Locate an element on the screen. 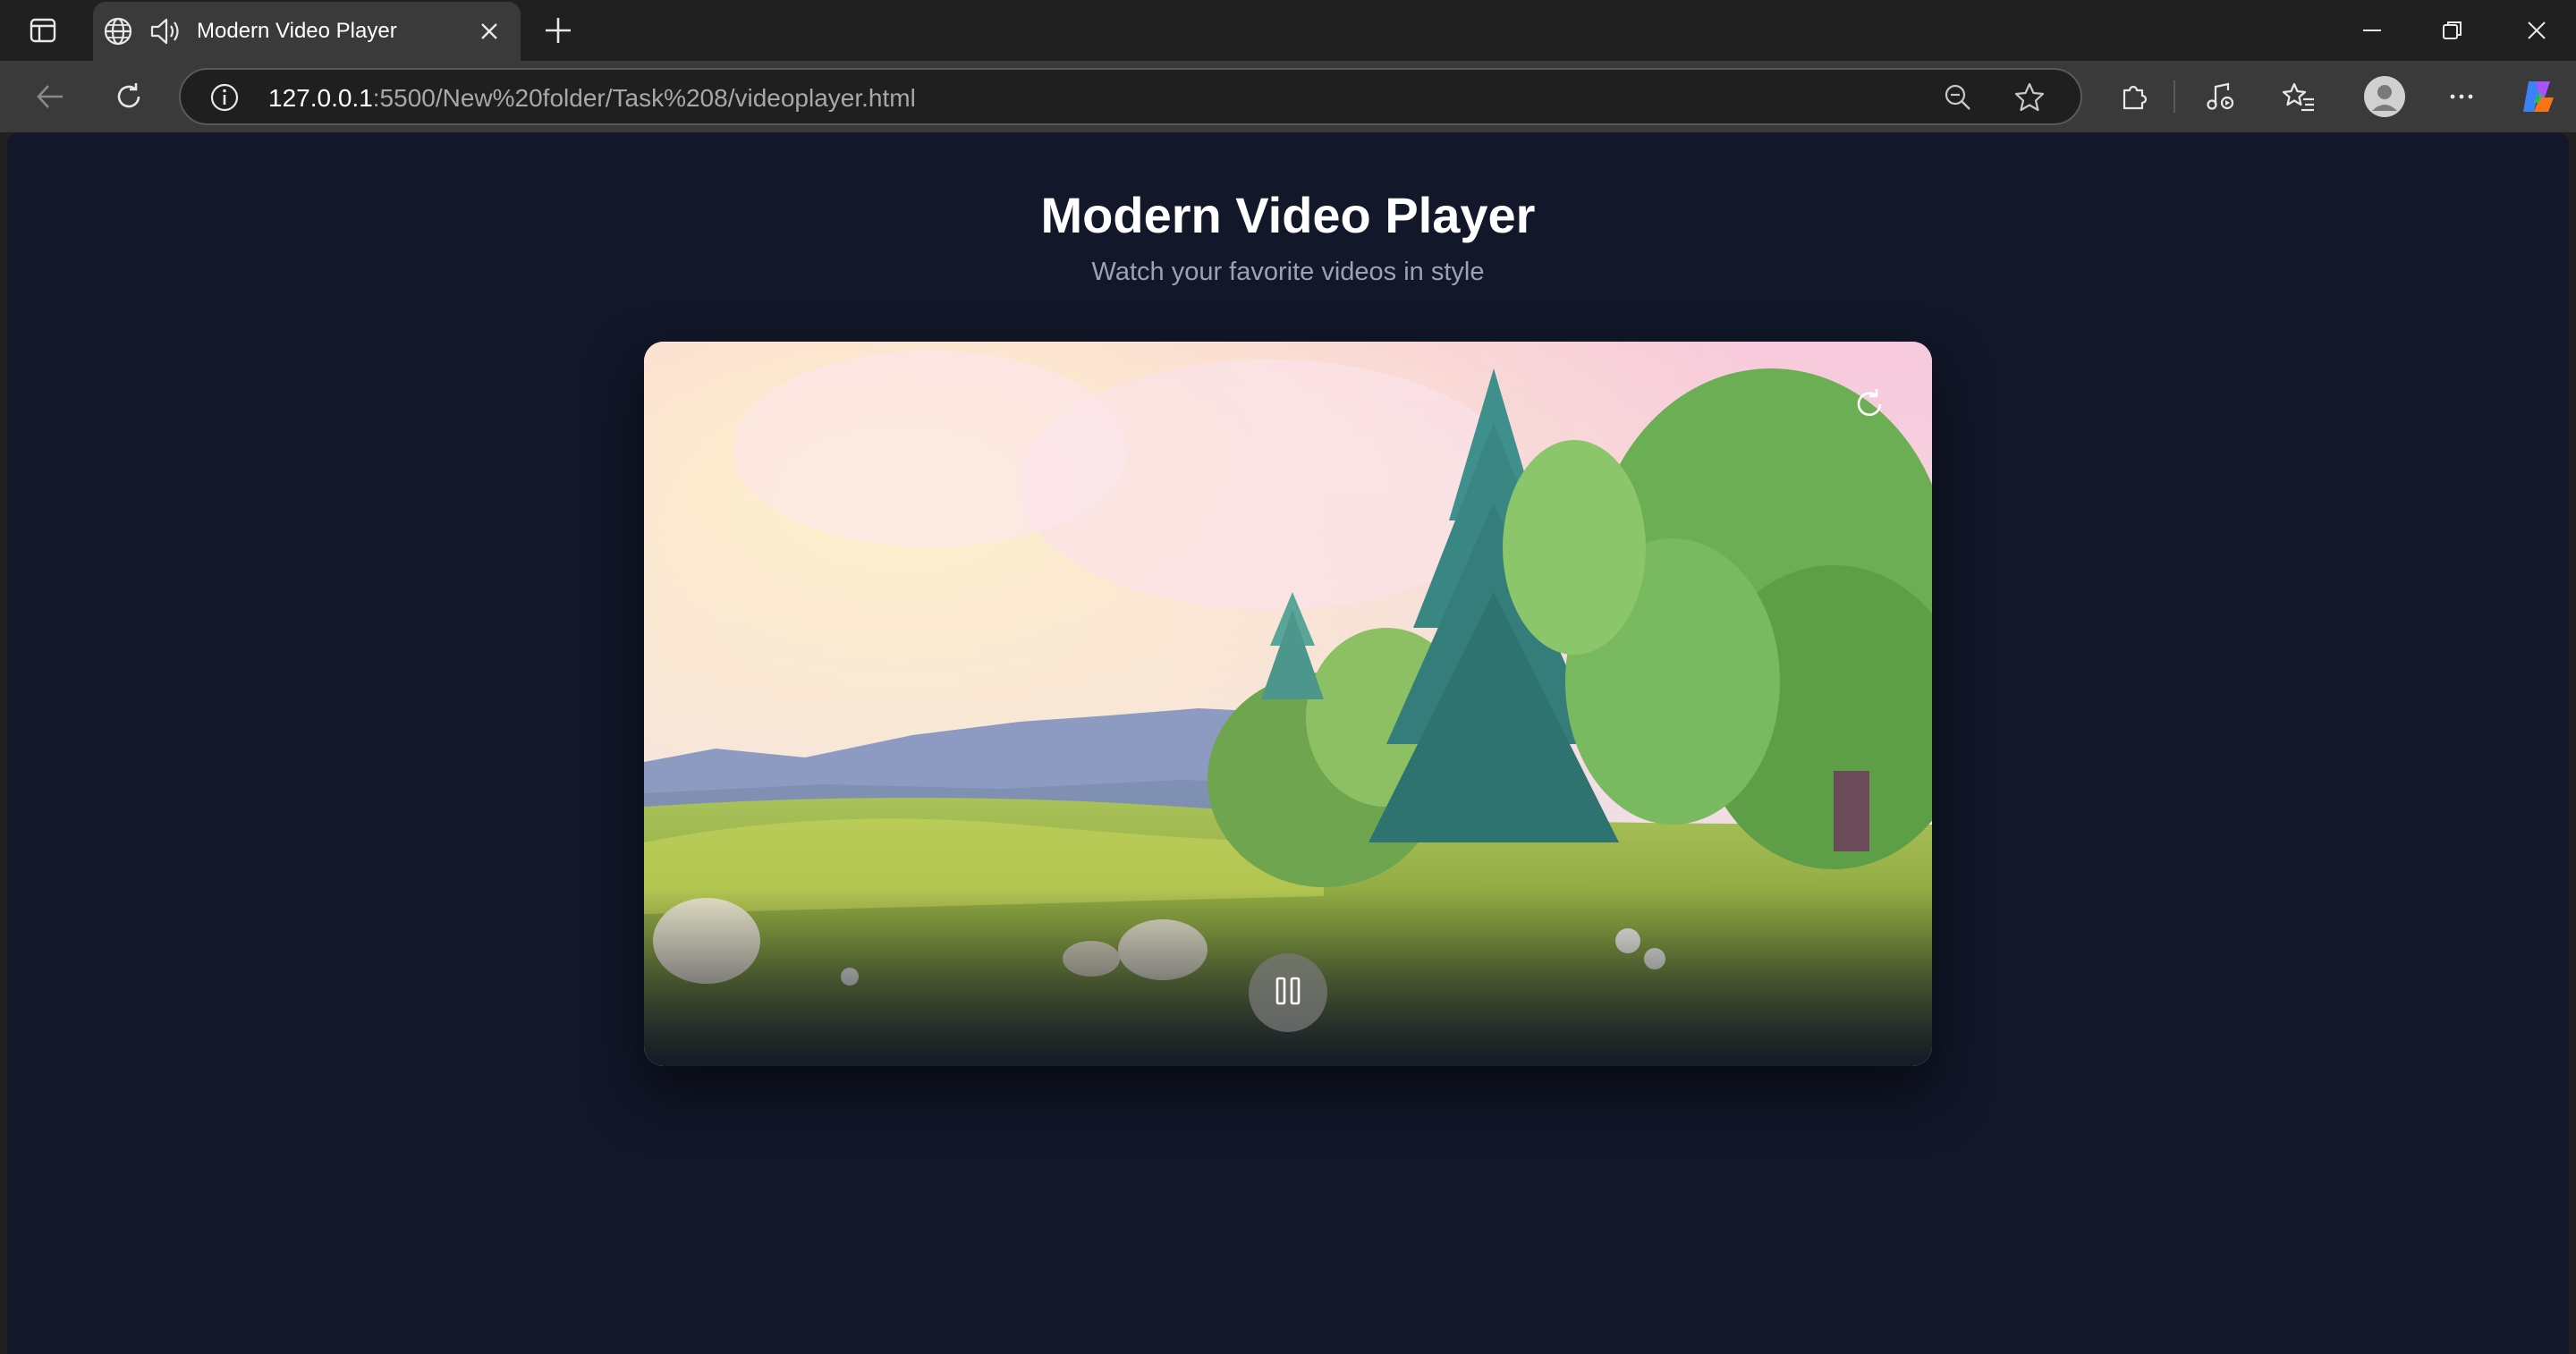 Image resolution: width=2576 pixels, height=1354 pixels. play-pause-button is located at coordinates (1288, 992).